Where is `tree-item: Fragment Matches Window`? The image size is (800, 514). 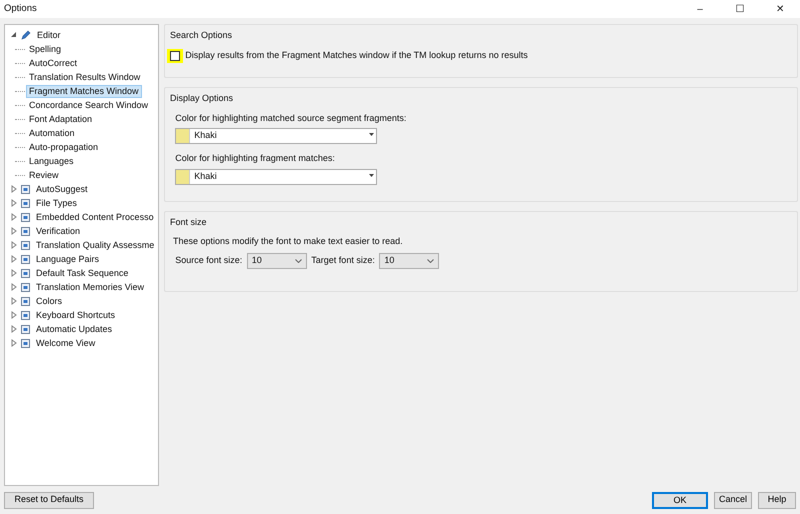 tree-item: Fragment Matches Window is located at coordinates (84, 91).